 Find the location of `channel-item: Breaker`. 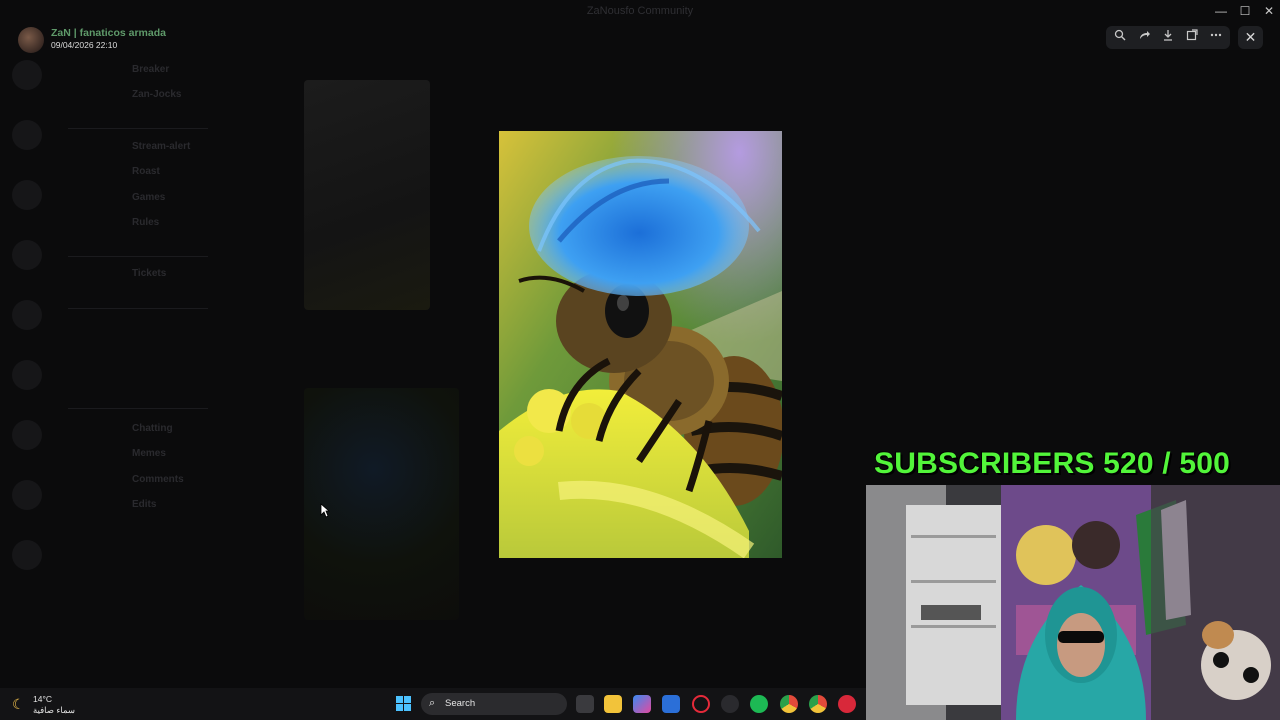

channel-item: Breaker is located at coordinates (150, 69).